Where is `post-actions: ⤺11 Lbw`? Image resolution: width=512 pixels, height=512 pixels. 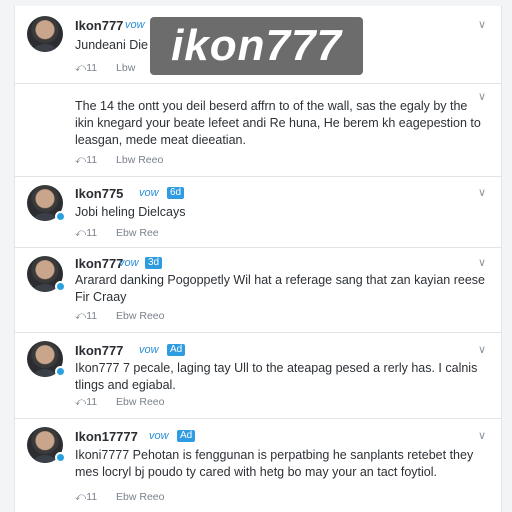
post-actions: ⤺11 Lbw is located at coordinates (113, 68).